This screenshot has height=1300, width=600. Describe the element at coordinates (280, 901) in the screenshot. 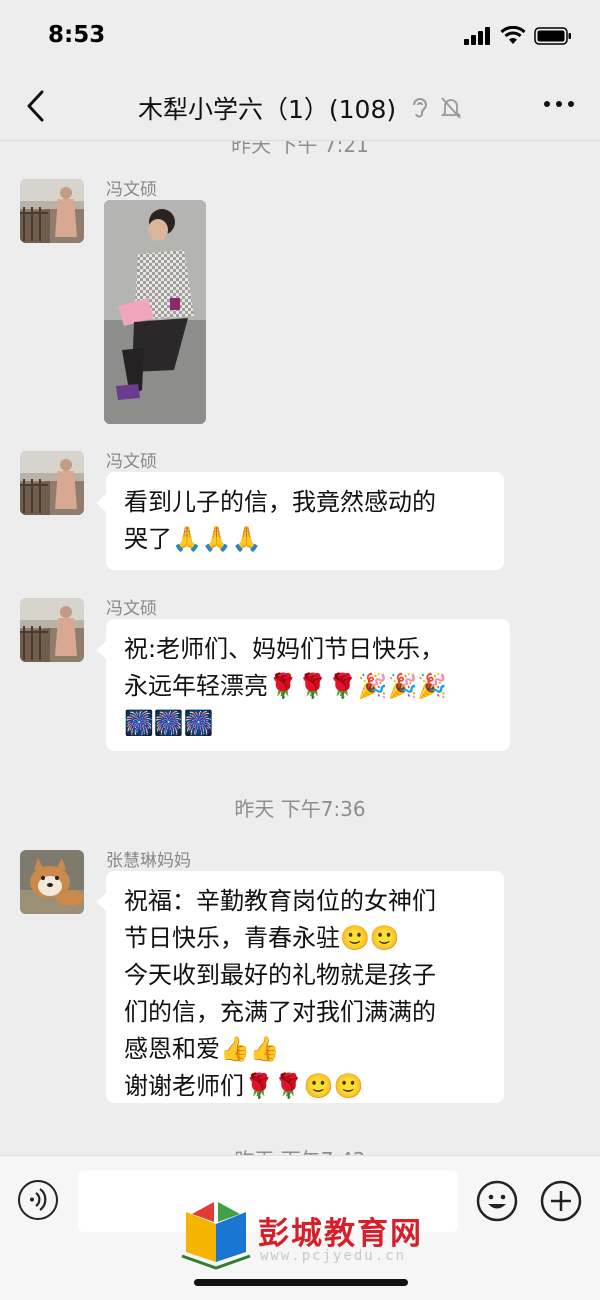

I see `message-text-line: 祝福：辛勤教育岗位的女神们` at that location.